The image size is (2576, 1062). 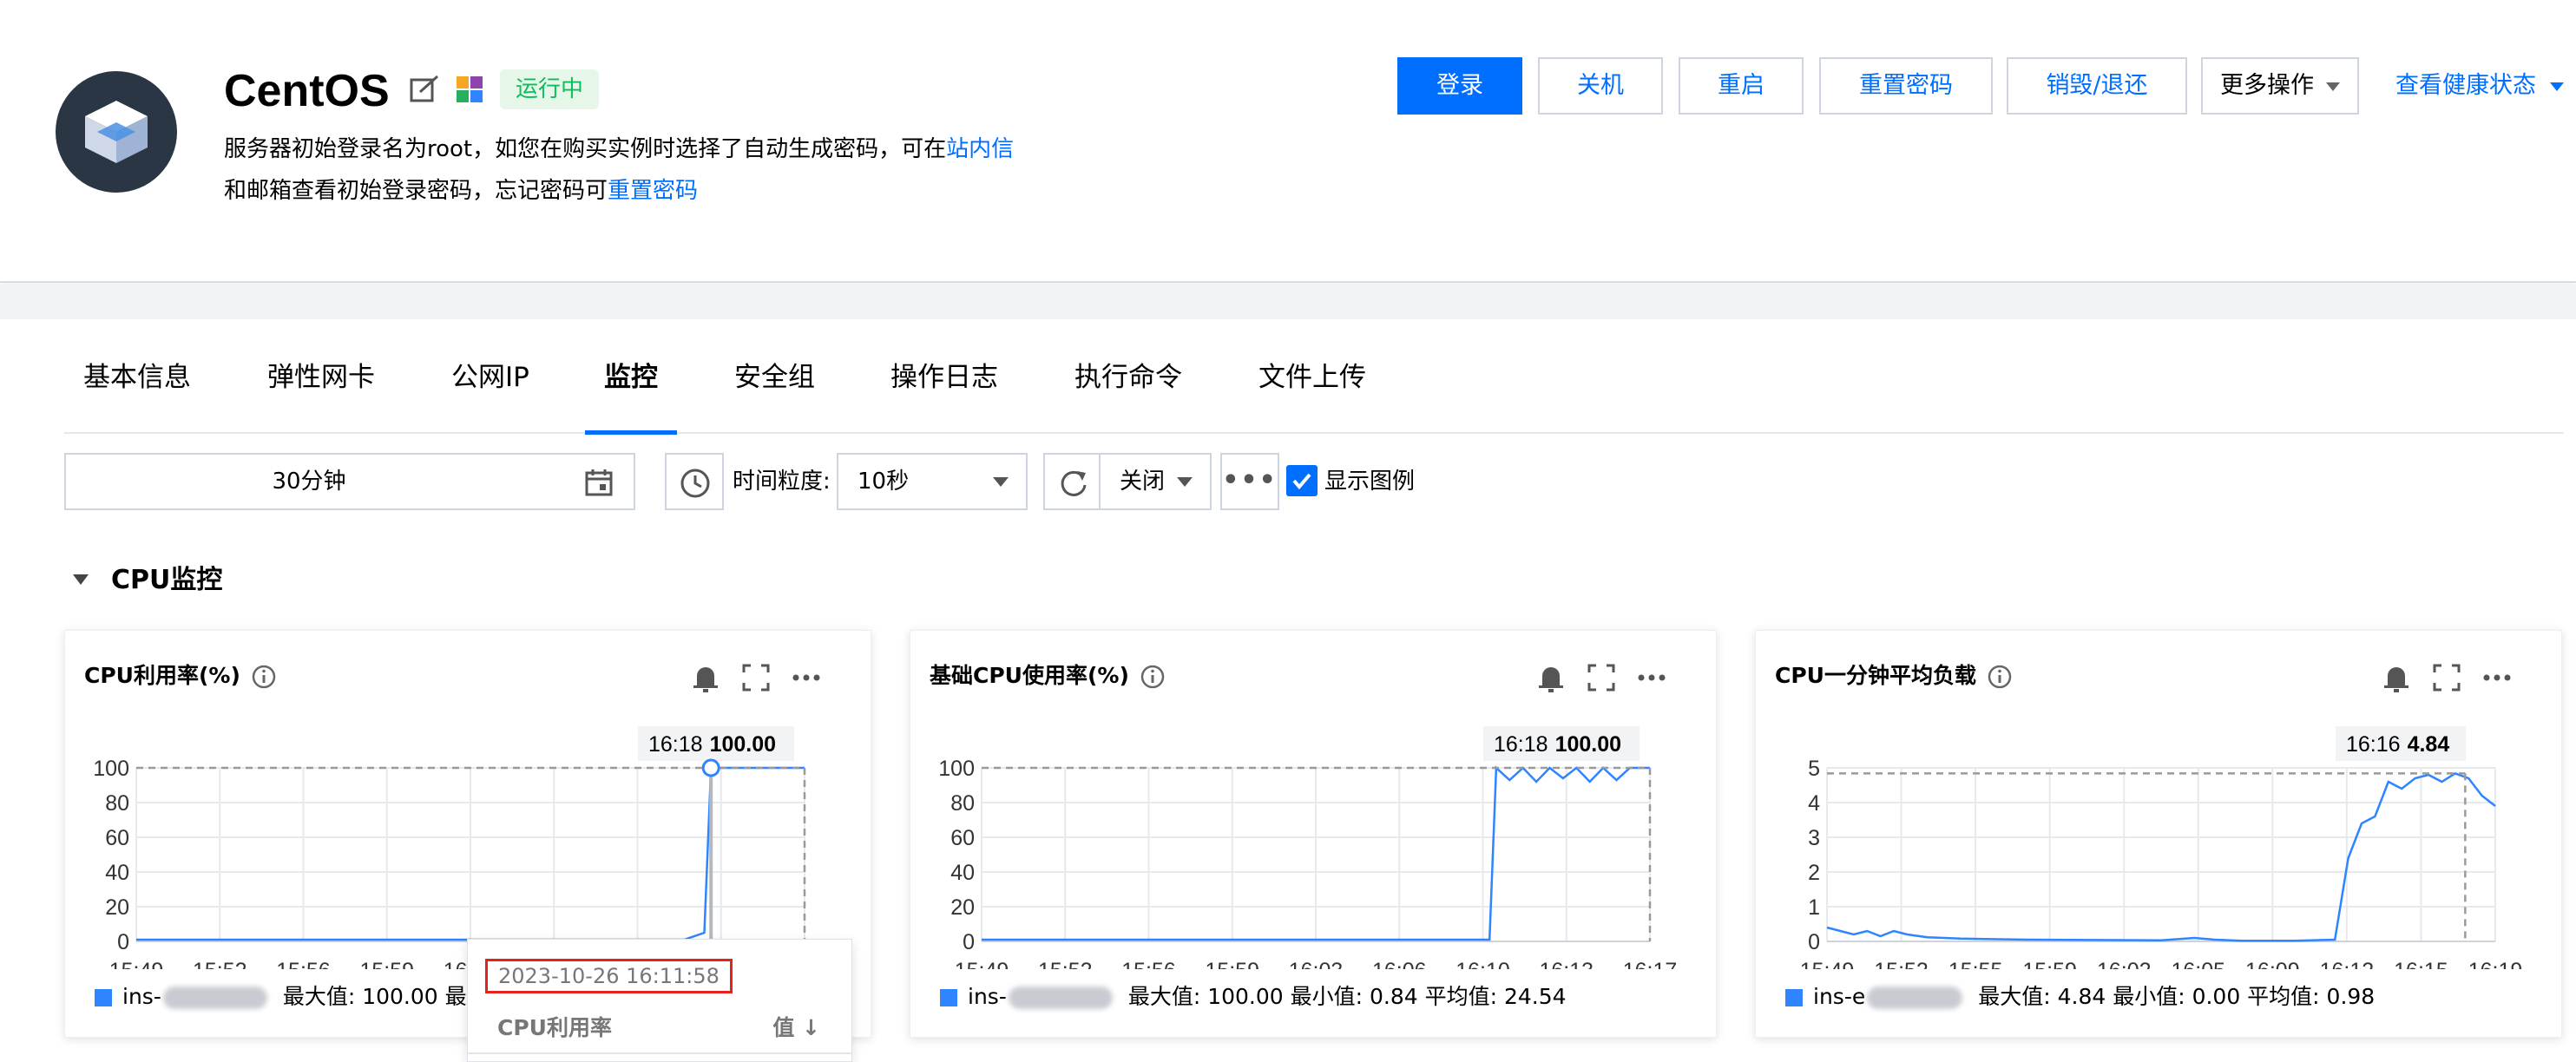 I want to click on x-tick-label: 16:10, so click(x=1483, y=964).